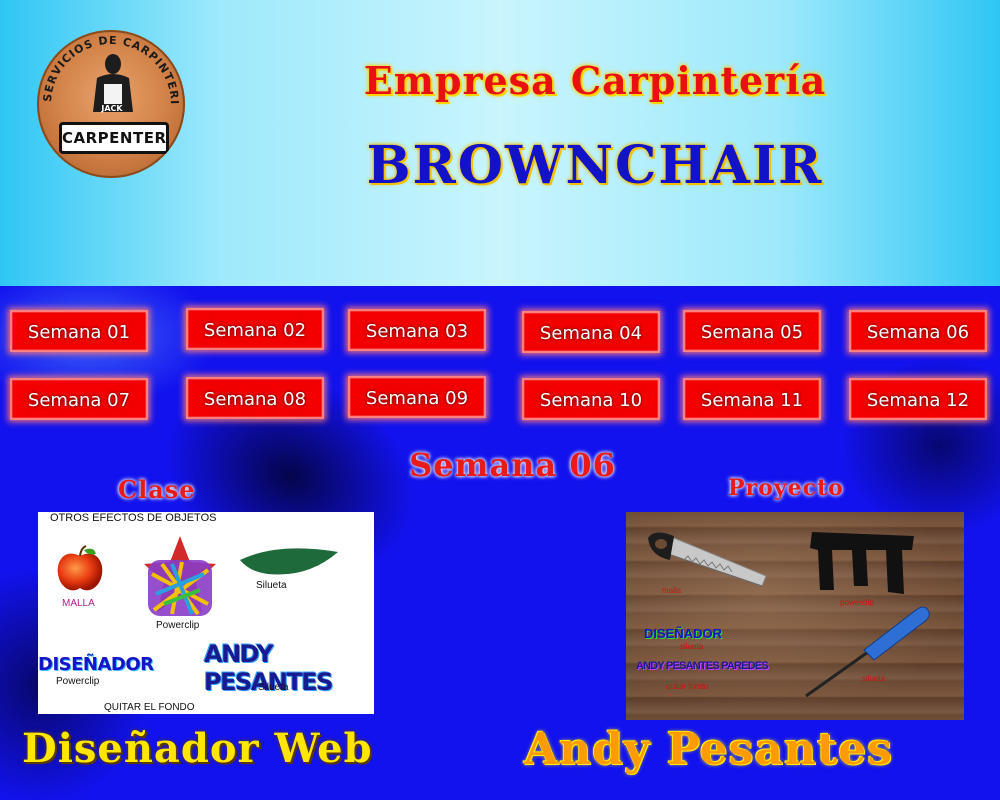  What do you see at coordinates (255, 329) in the screenshot?
I see `week-02-button: Semana 02` at bounding box center [255, 329].